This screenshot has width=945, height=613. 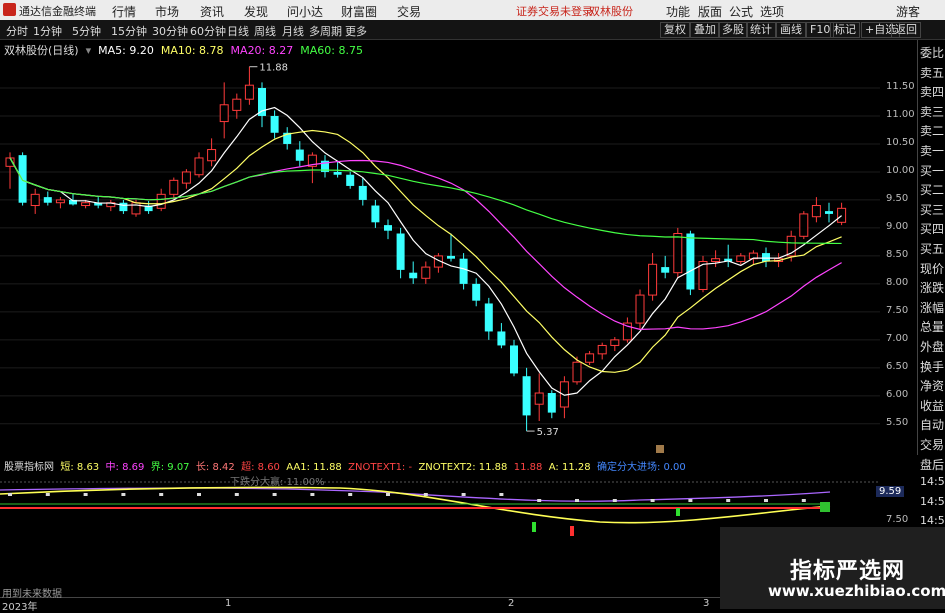 I want to click on price-axis-label: 11.00, so click(x=900, y=114).